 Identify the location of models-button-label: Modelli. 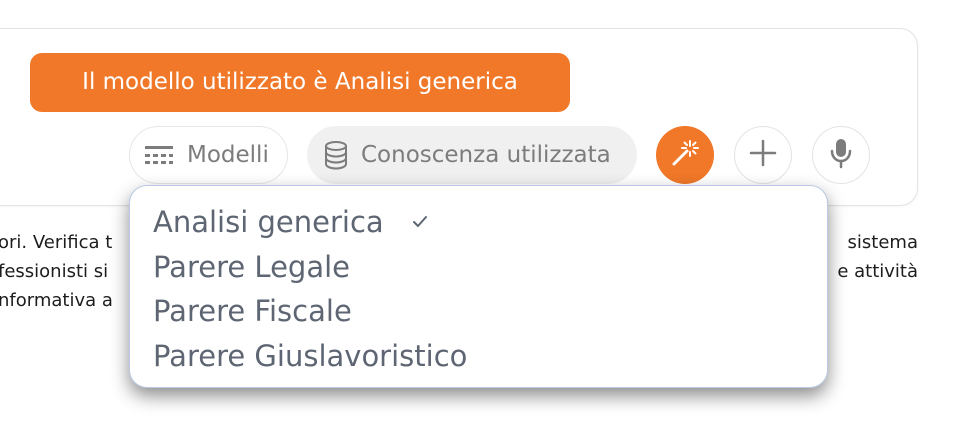
(228, 155).